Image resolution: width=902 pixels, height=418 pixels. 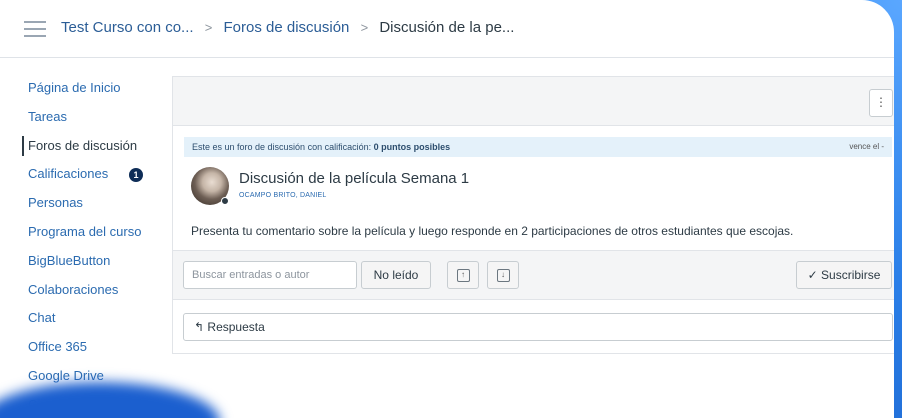 I want to click on reply-button: ↰ Respuesta, so click(x=538, y=327).